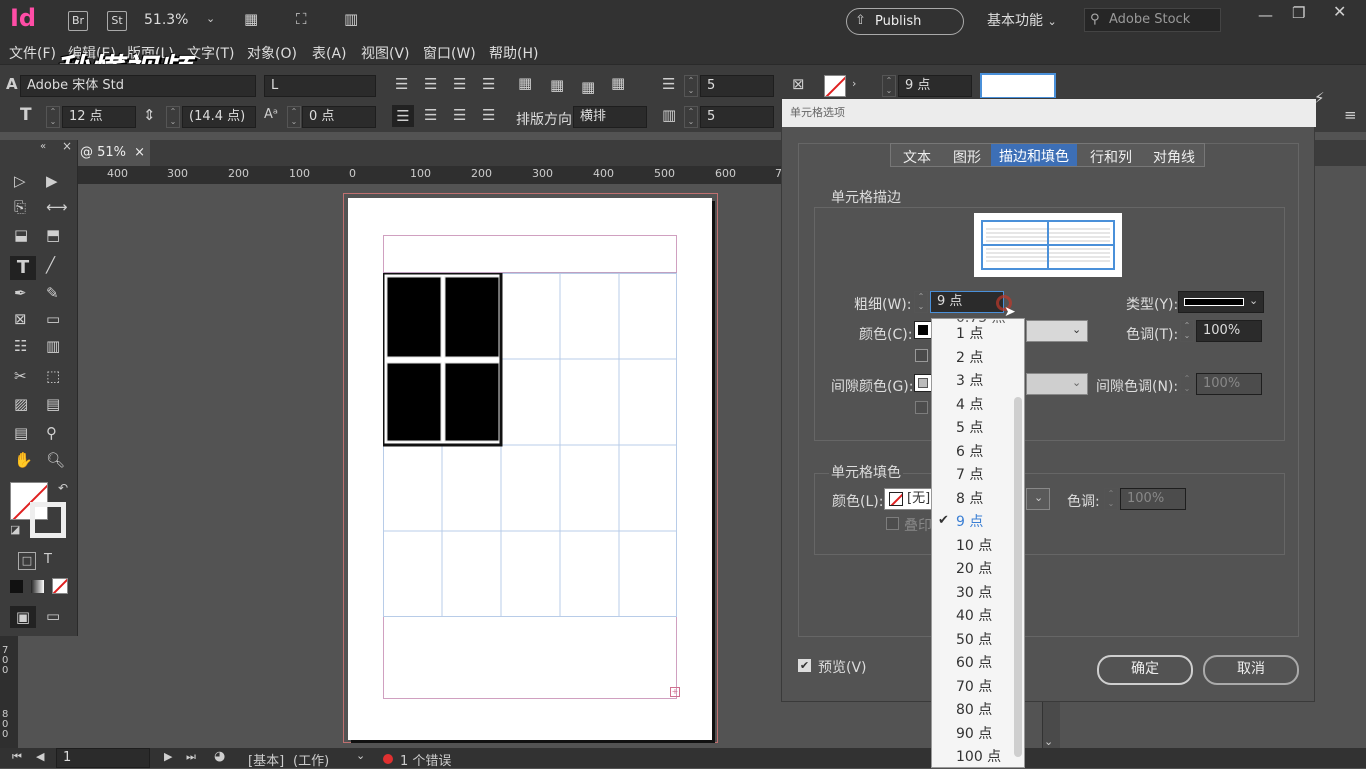  Describe the element at coordinates (51, 433) in the screenshot. I see `eyedropper-tool-icon: ⚲` at that location.